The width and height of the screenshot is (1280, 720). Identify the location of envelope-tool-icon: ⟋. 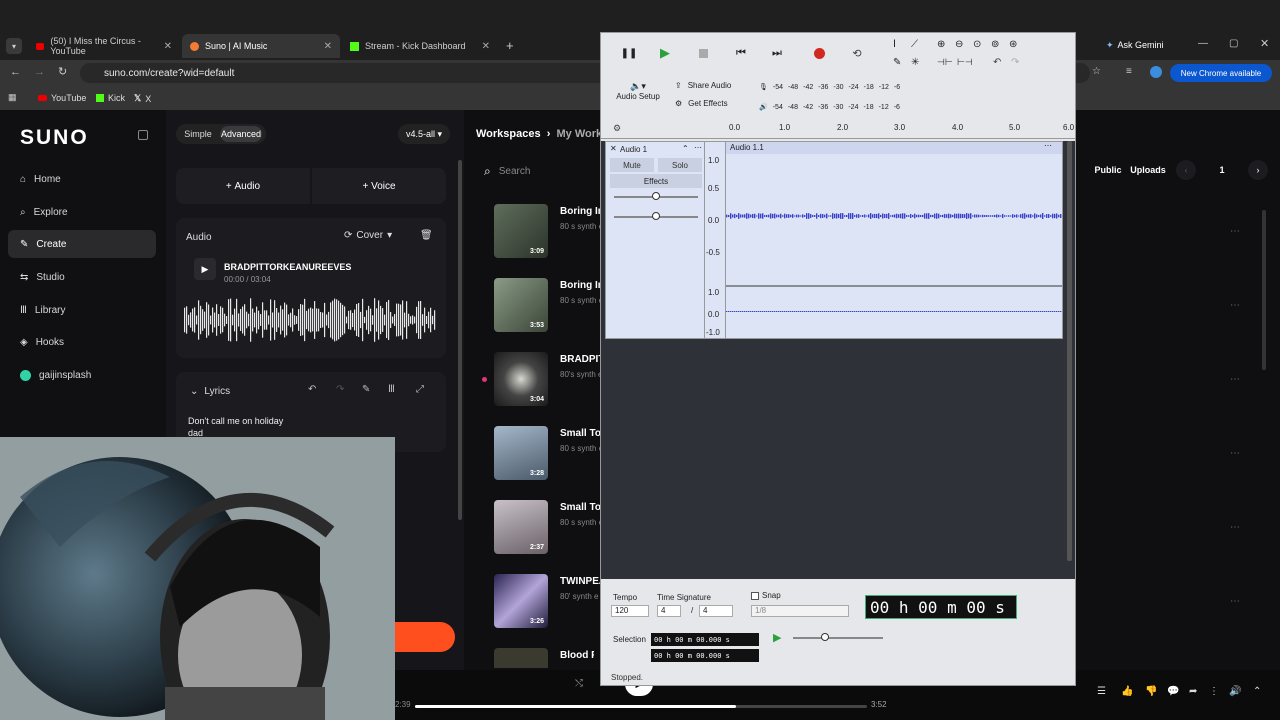
(914, 44).